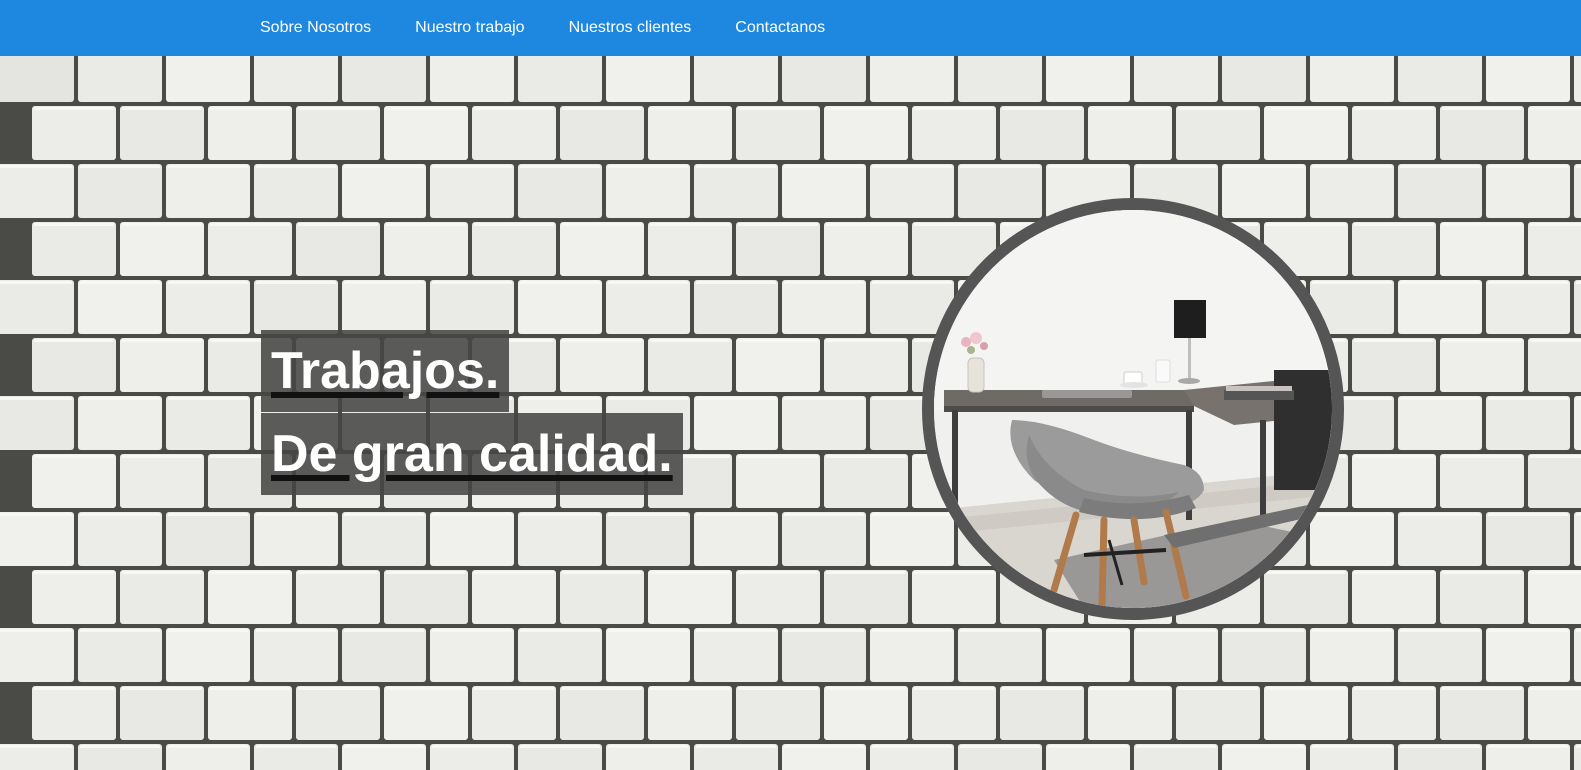  What do you see at coordinates (385, 371) in the screenshot?
I see `hero-line-1: Trabajos.` at bounding box center [385, 371].